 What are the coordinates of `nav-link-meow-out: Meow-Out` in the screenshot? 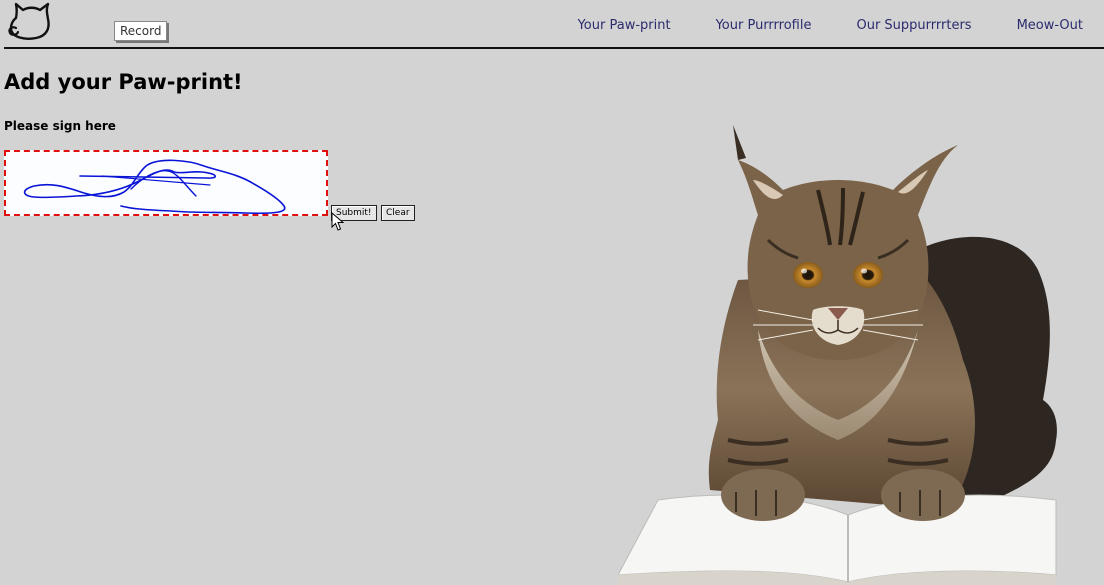 It's located at (1050, 25).